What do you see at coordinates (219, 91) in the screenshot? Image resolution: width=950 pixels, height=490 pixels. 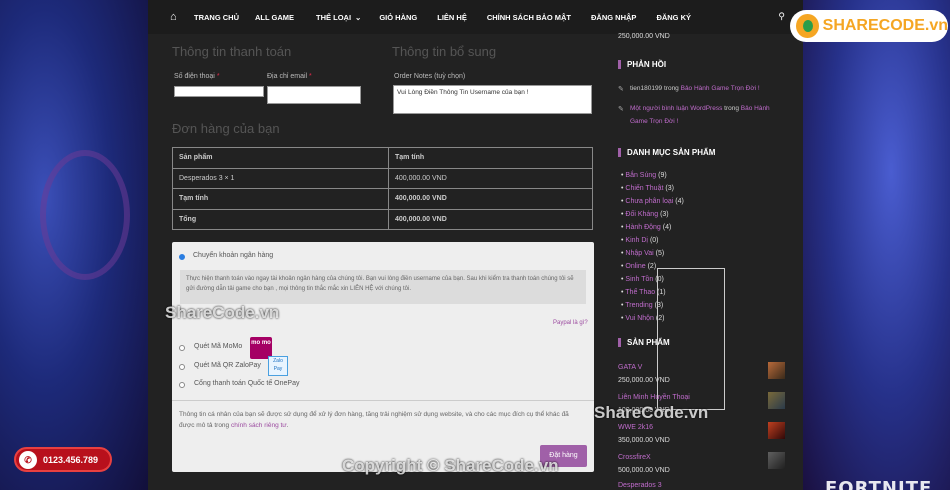 I see `phone-input` at bounding box center [219, 91].